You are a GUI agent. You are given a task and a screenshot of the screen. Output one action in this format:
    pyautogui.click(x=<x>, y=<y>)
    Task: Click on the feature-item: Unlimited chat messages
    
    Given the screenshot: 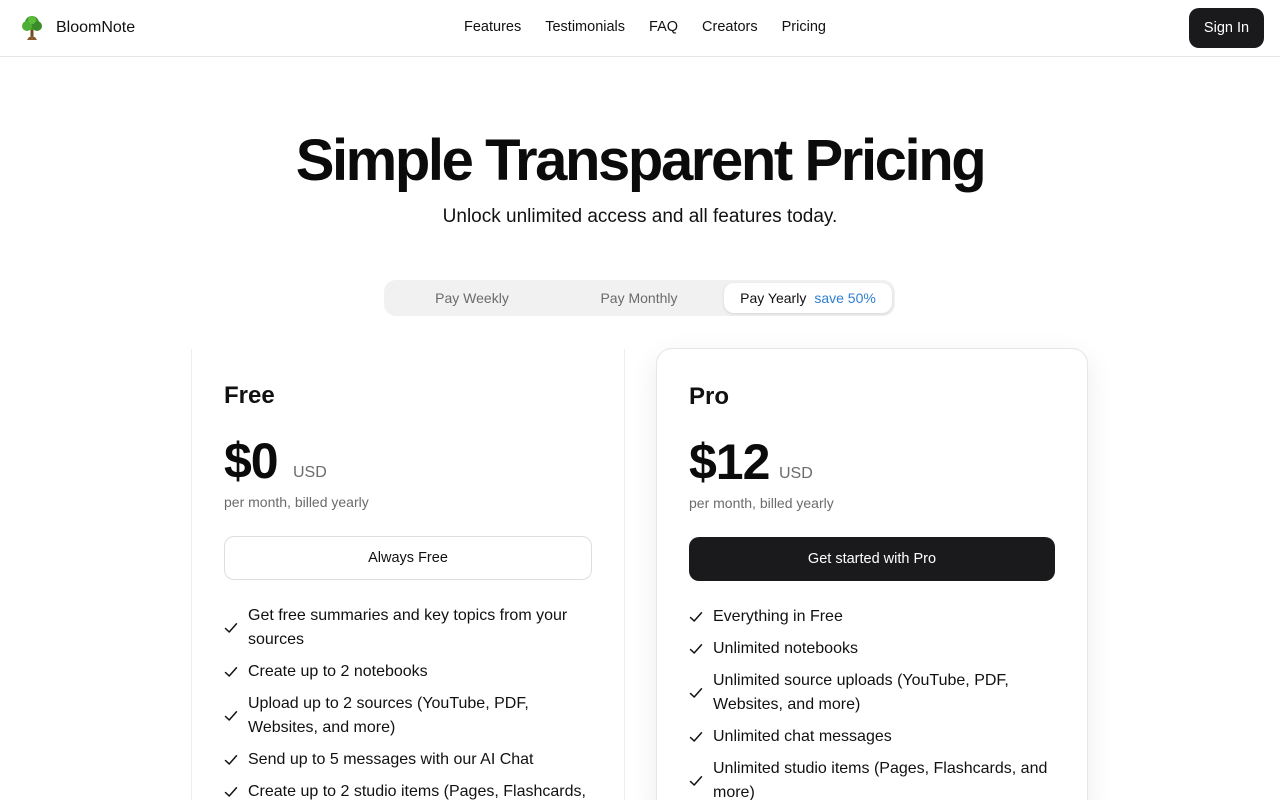 What is the action you would take?
    pyautogui.click(x=872, y=737)
    